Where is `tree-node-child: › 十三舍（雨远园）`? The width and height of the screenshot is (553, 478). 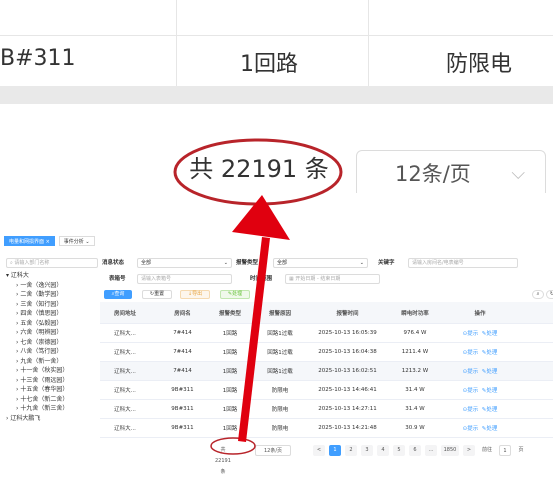
tree-node-child: › 十三舍（雨远园） is located at coordinates (52, 381).